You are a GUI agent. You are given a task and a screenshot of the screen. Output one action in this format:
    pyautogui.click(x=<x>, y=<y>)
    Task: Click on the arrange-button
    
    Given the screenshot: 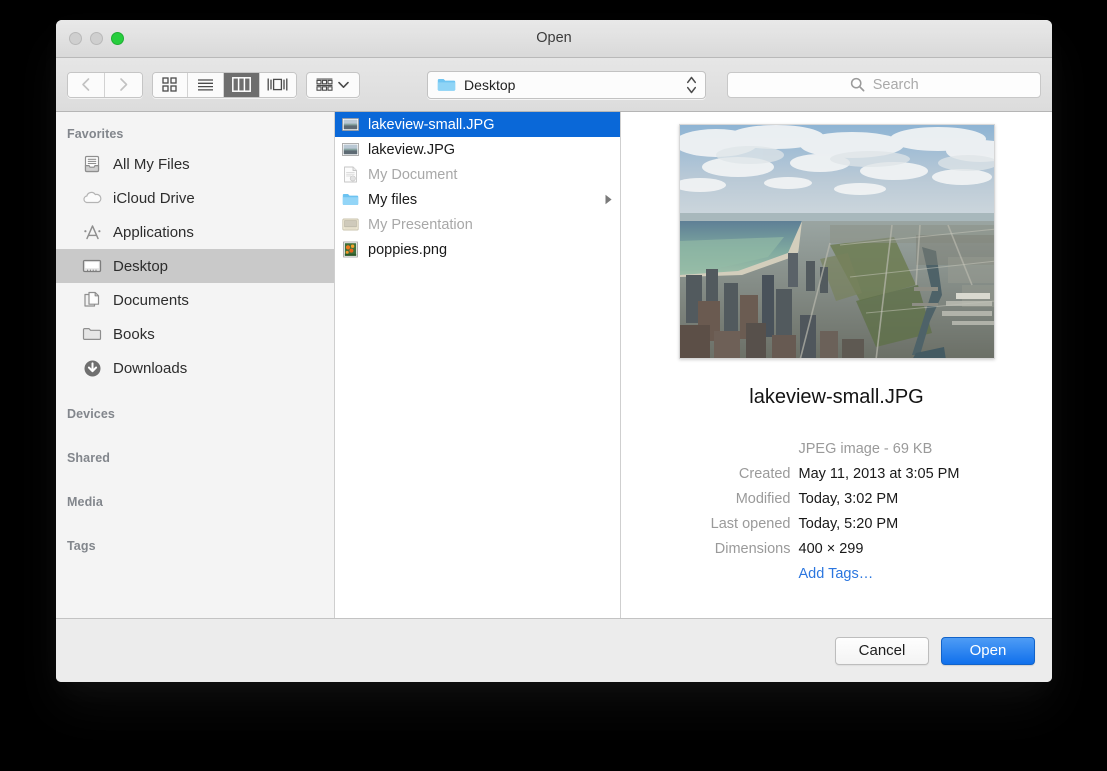 What is the action you would take?
    pyautogui.click(x=333, y=84)
    